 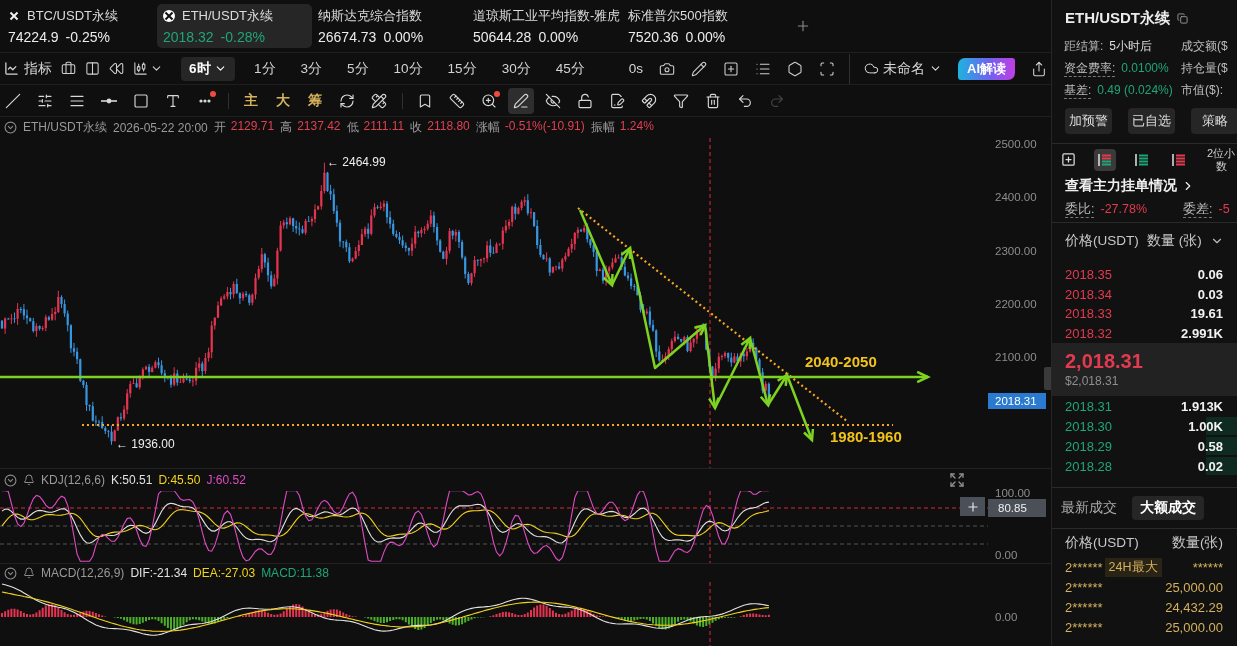 I want to click on candlestick-icon, so click(x=140, y=68).